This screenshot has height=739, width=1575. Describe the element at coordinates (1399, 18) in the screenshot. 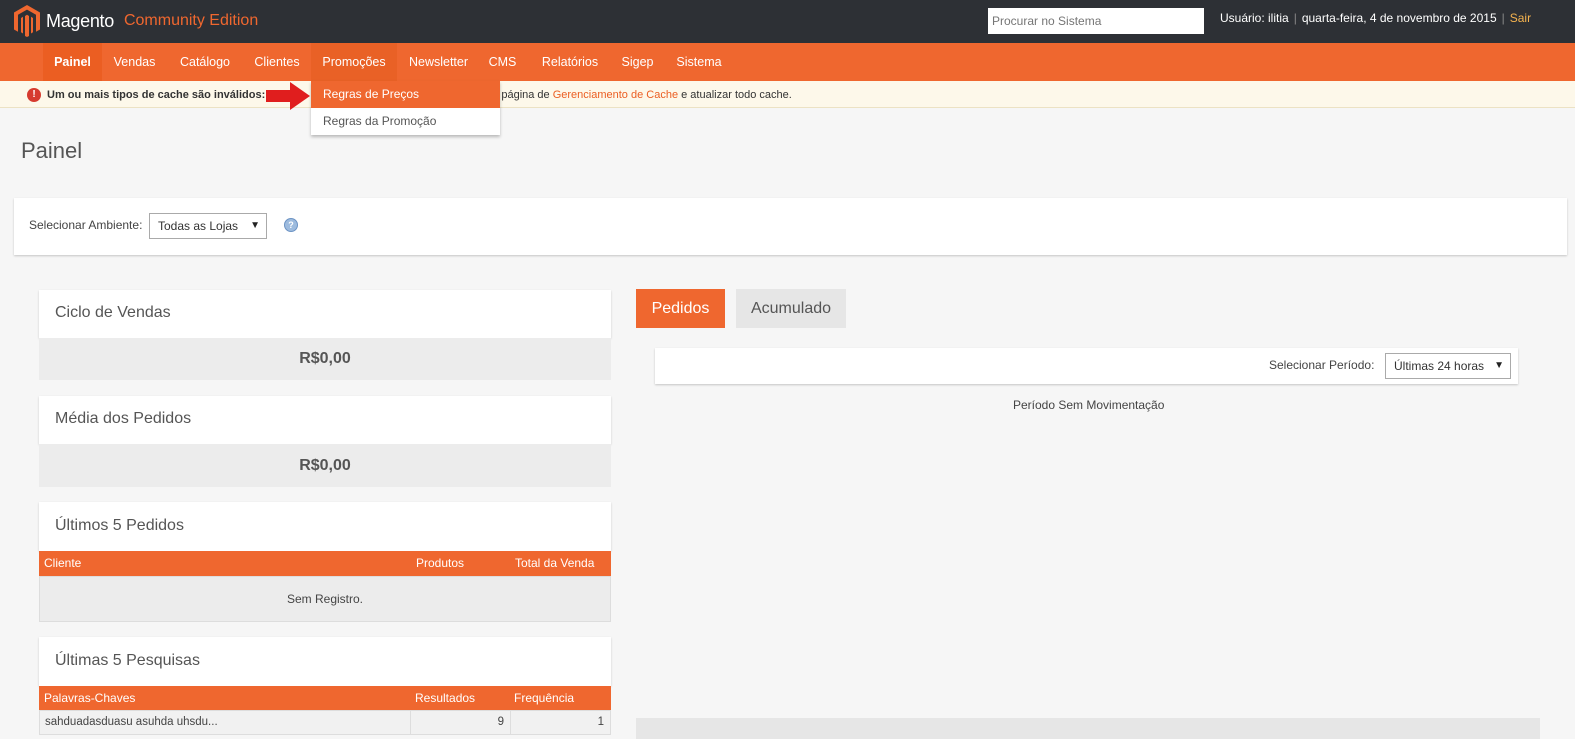

I see `current-date: quarta-feira, 4 de novembro de 2015` at that location.